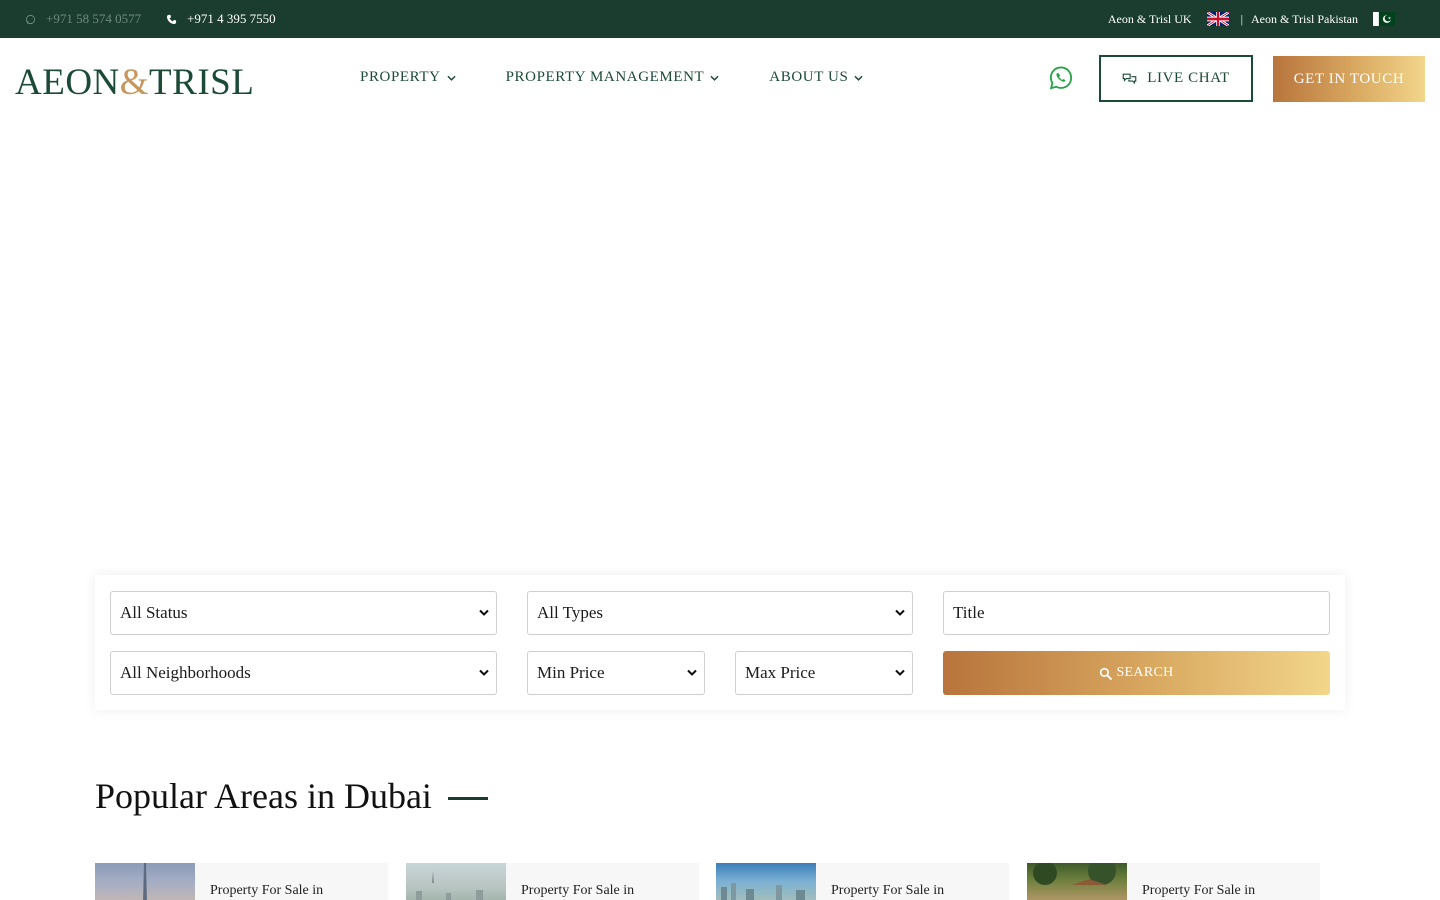  What do you see at coordinates (570, 612) in the screenshot?
I see `type-select-value: All Types` at bounding box center [570, 612].